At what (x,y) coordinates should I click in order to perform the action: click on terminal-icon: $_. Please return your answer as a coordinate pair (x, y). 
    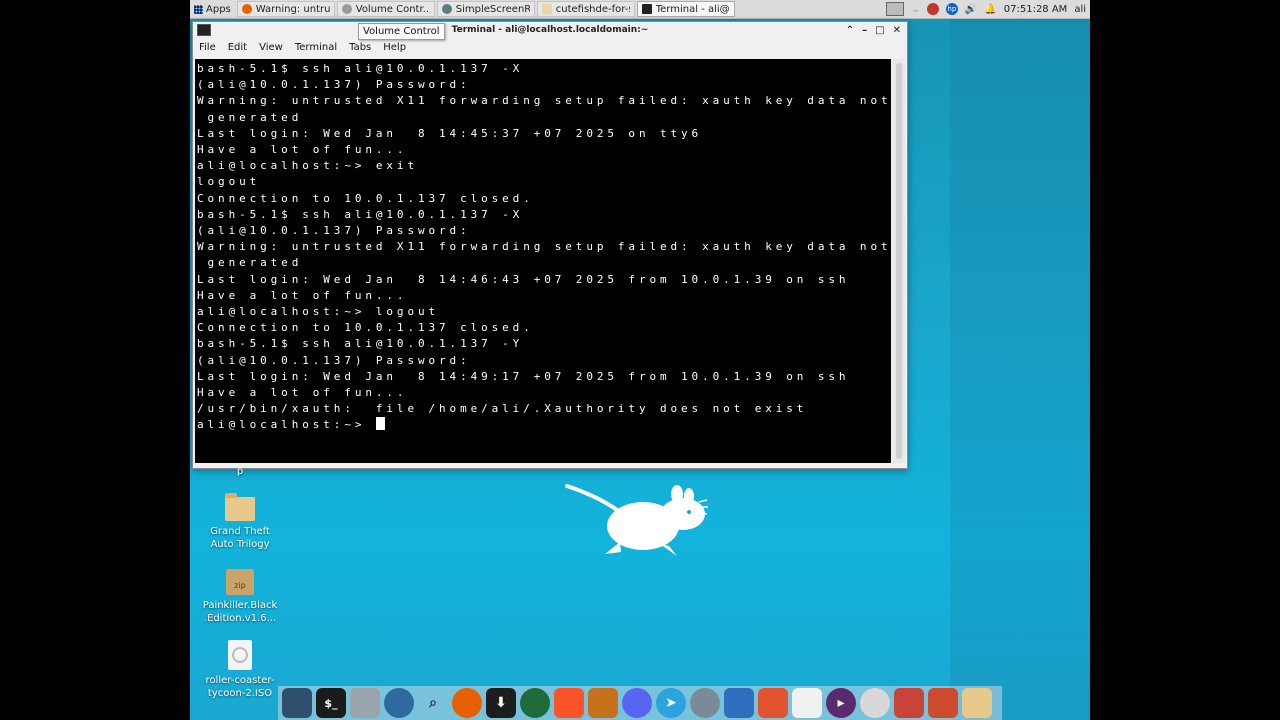
    Looking at the image, I should click on (331, 703).